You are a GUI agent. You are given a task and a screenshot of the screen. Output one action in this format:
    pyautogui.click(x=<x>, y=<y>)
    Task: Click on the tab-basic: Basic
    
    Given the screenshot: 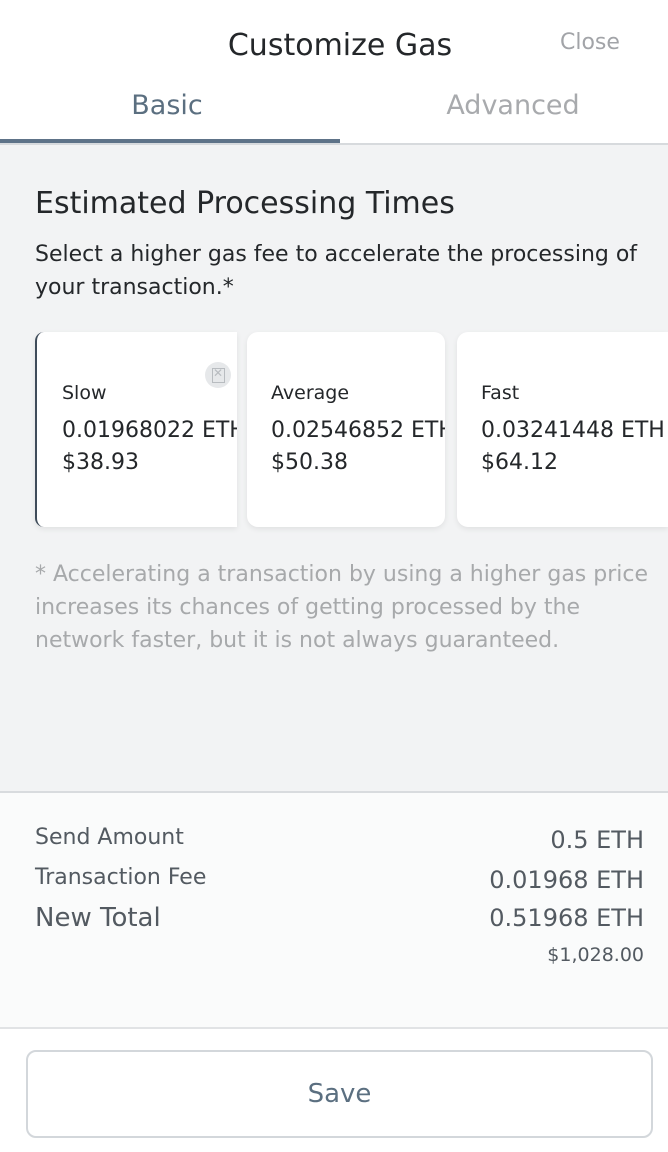 What is the action you would take?
    pyautogui.click(x=167, y=105)
    